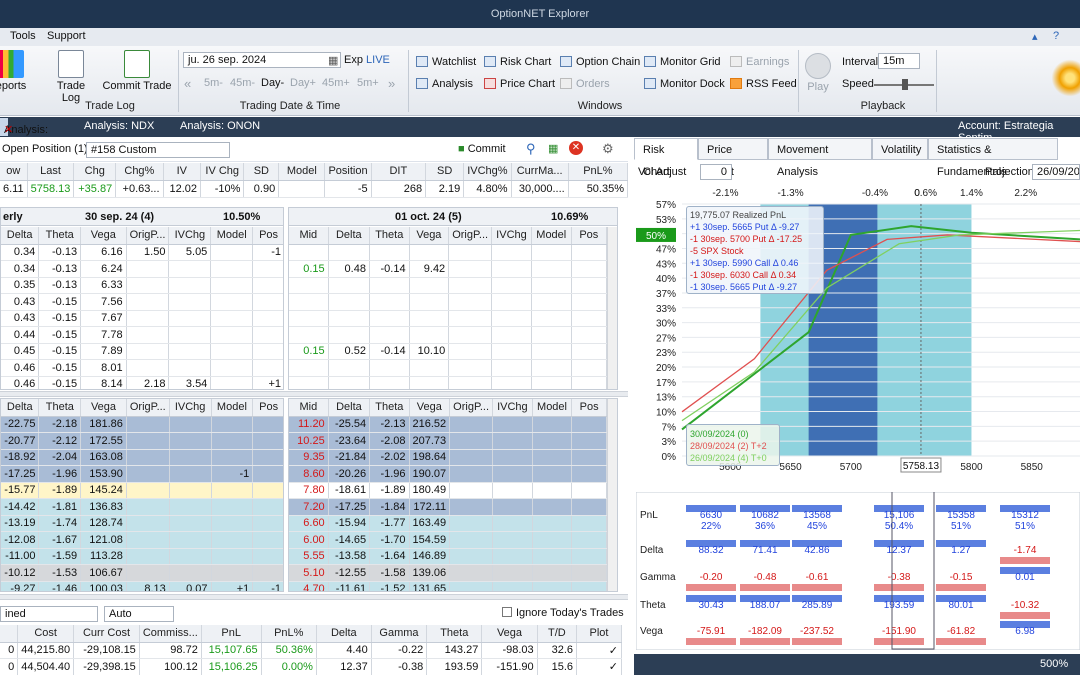 This screenshot has height=675, width=1080. Describe the element at coordinates (137, 71) in the screenshot. I see `commit-trade-button: Commit Trade` at that location.